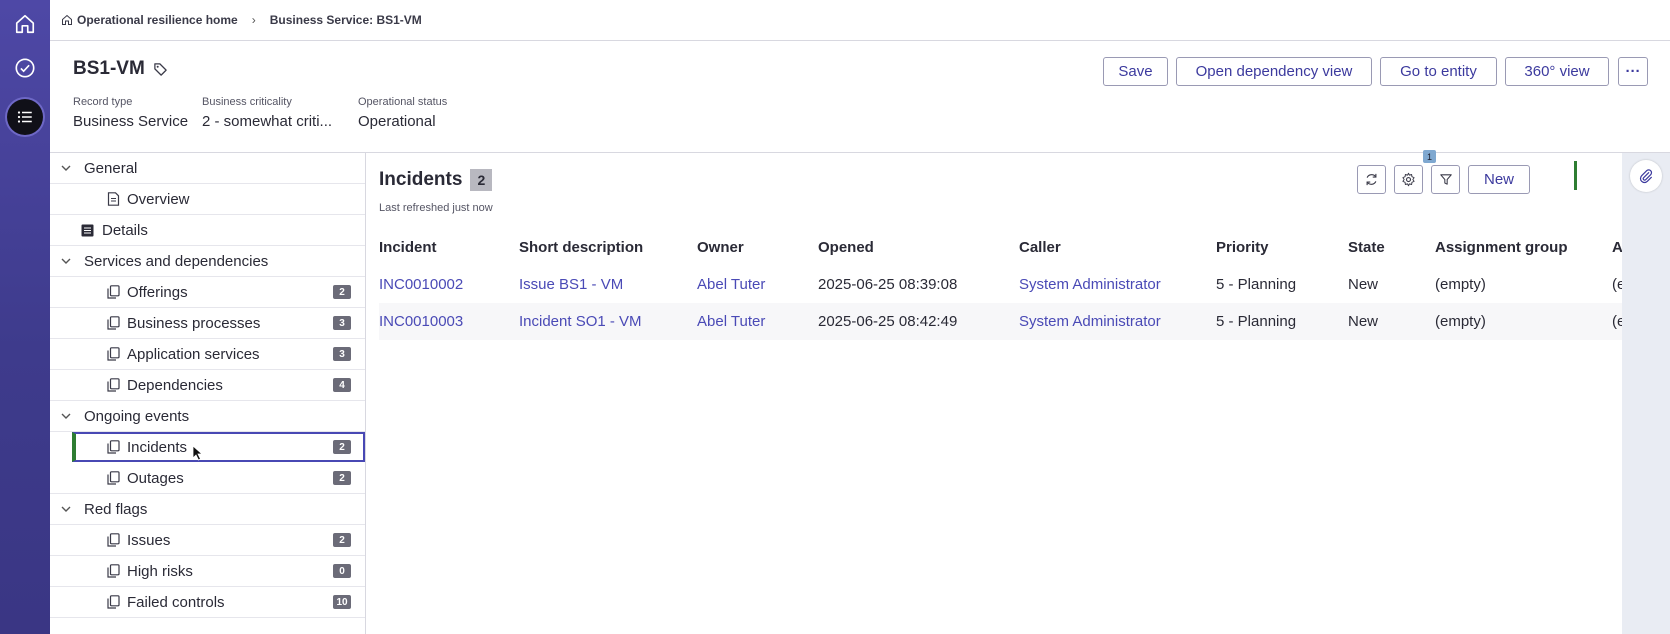 This screenshot has height=634, width=1670. Describe the element at coordinates (757, 247) in the screenshot. I see `column-header-owner: Owner` at that location.